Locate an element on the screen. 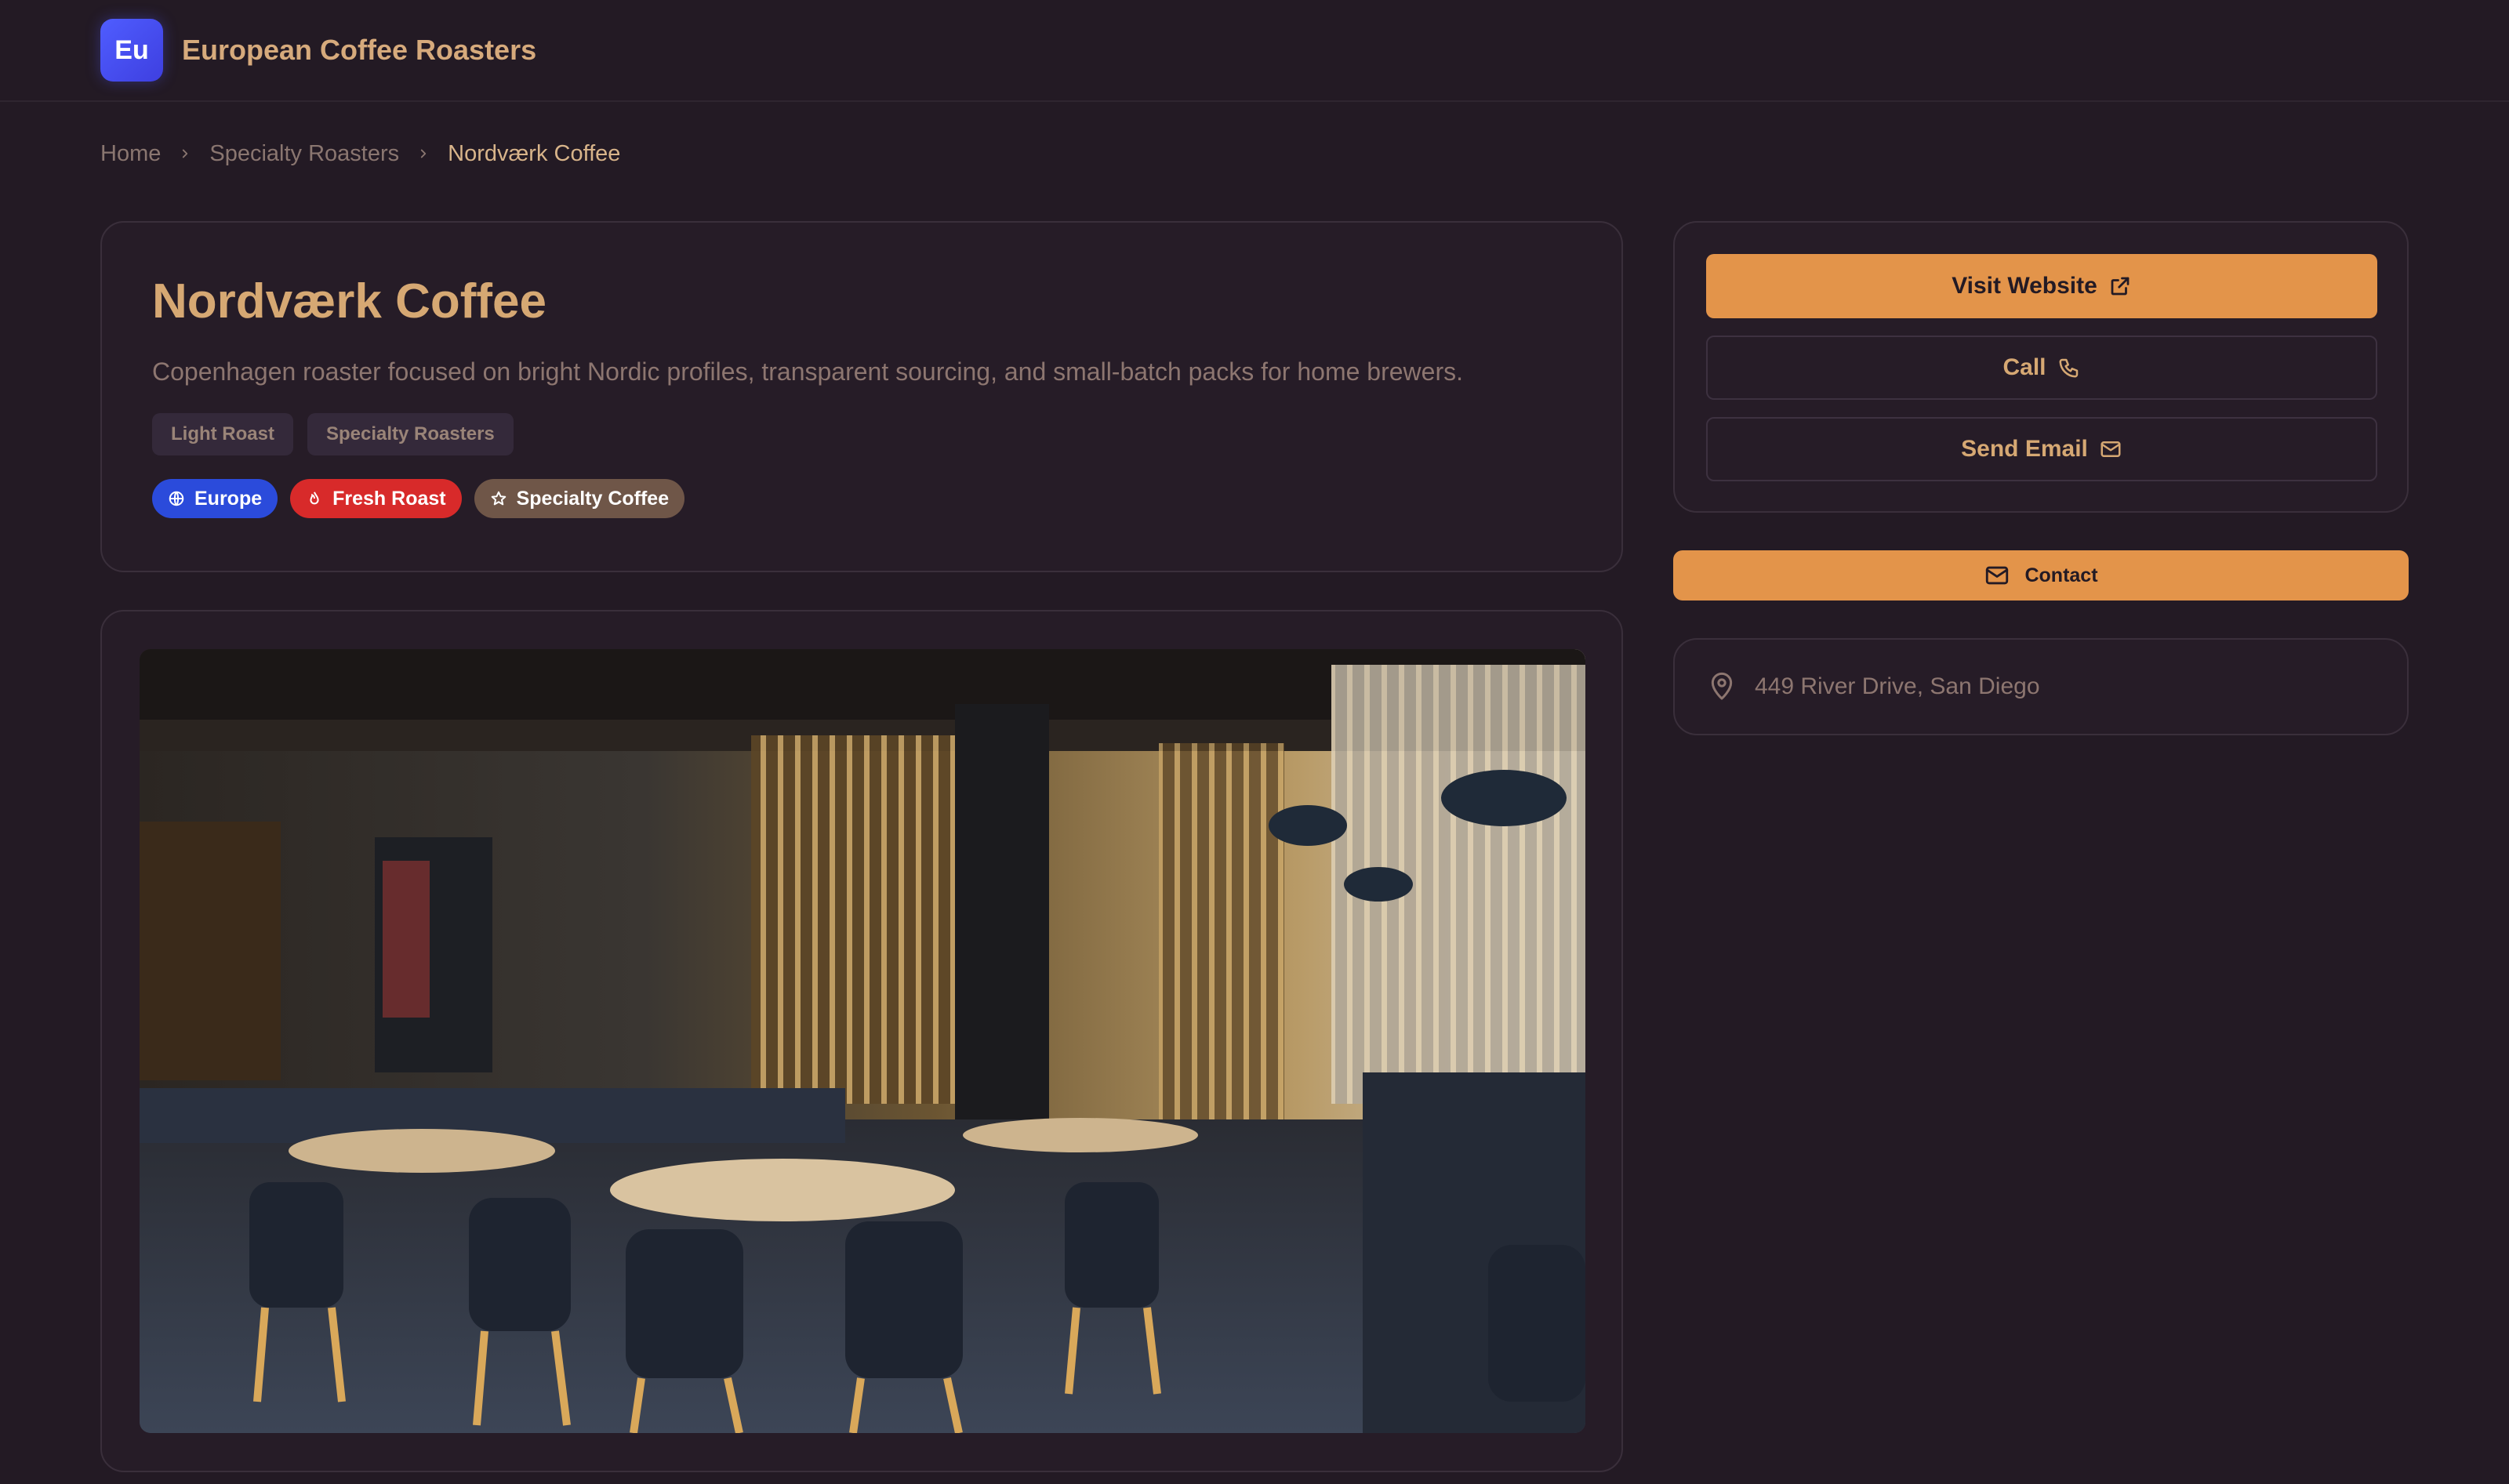 This screenshot has height=1484, width=2509. tag-list: Light Roast Specialty Roasters is located at coordinates (861, 434).